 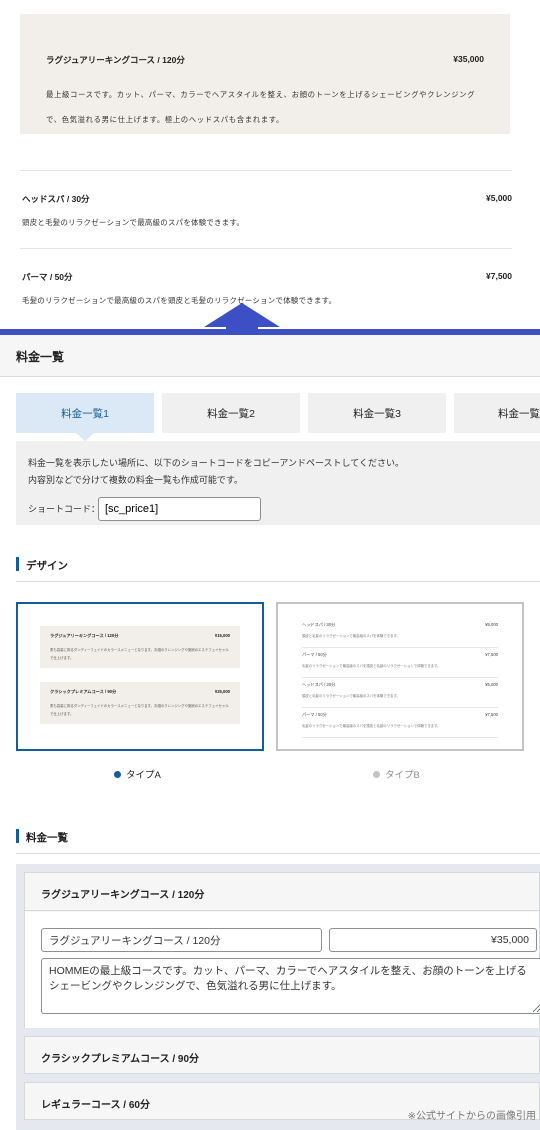 I want to click on price-list-tabs: 料金一覧1 料金一覧2 料金一覧3 料金一覧, so click(x=278, y=417).